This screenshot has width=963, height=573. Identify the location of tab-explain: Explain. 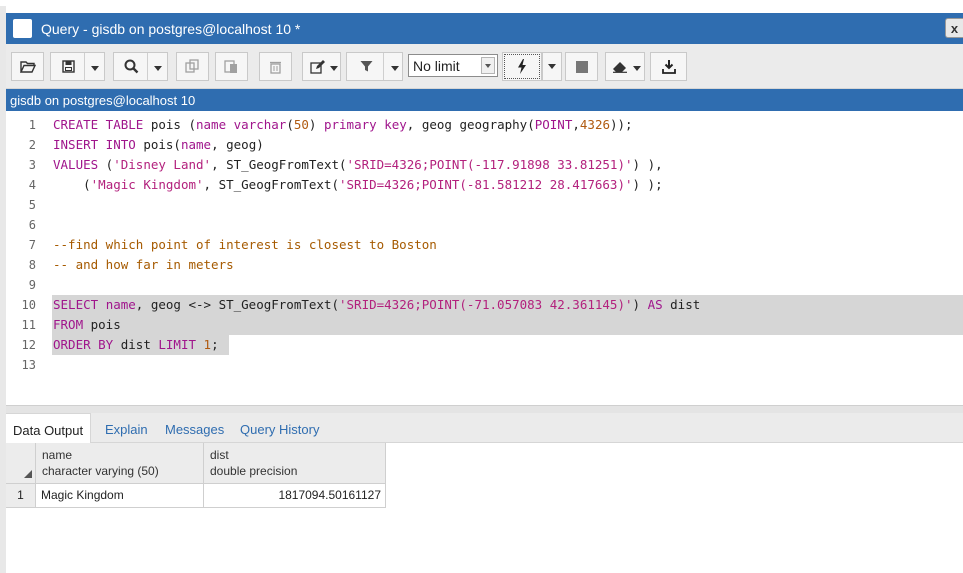
(126, 428).